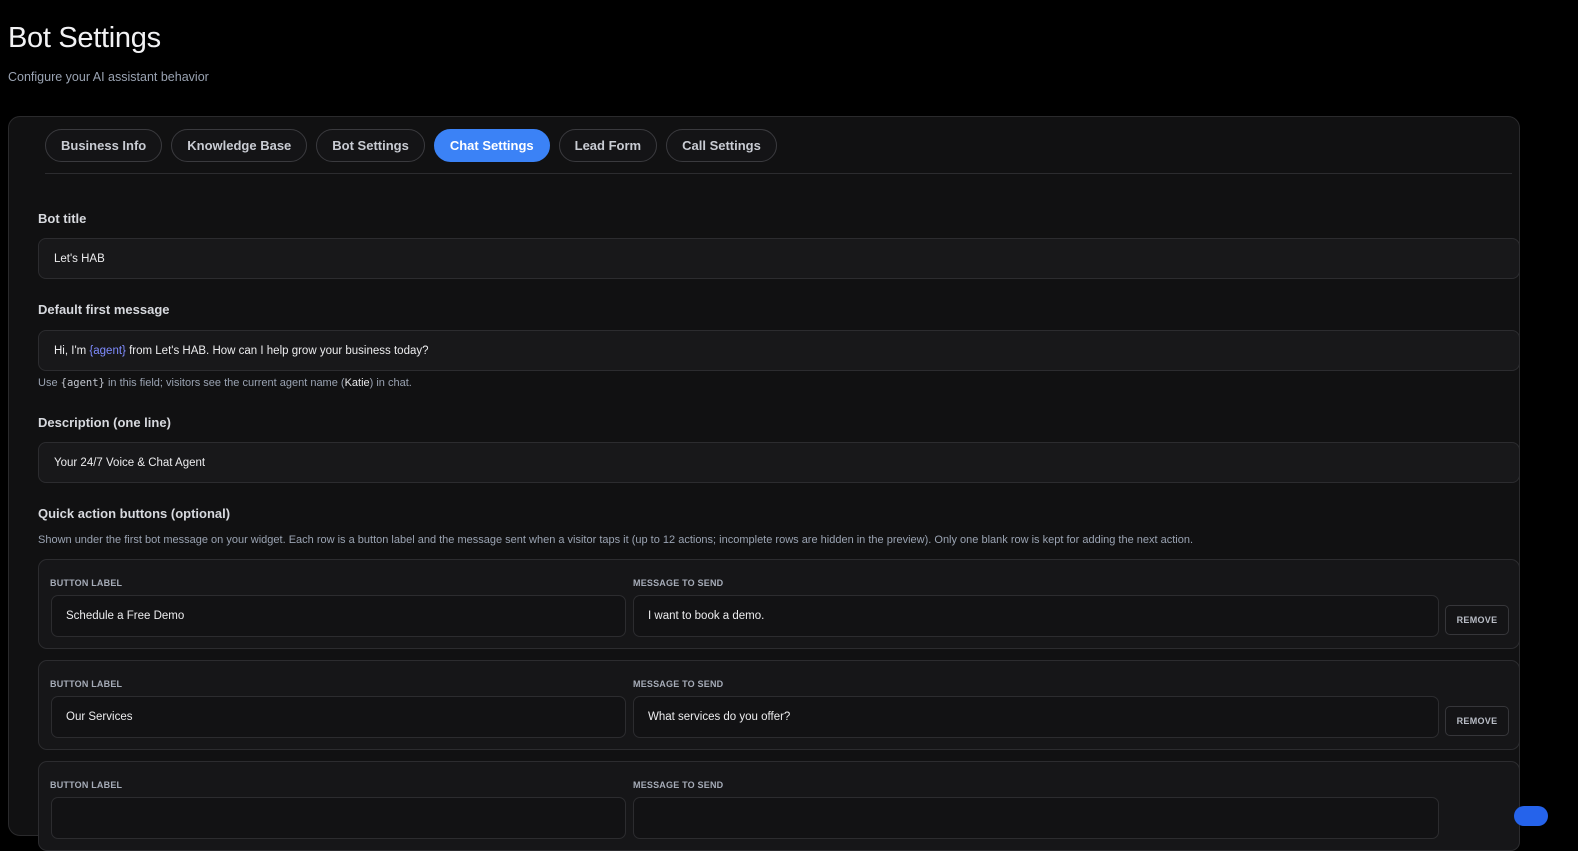 The width and height of the screenshot is (1578, 851). What do you see at coordinates (104, 145) in the screenshot?
I see `tab-business-info: Business Info` at bounding box center [104, 145].